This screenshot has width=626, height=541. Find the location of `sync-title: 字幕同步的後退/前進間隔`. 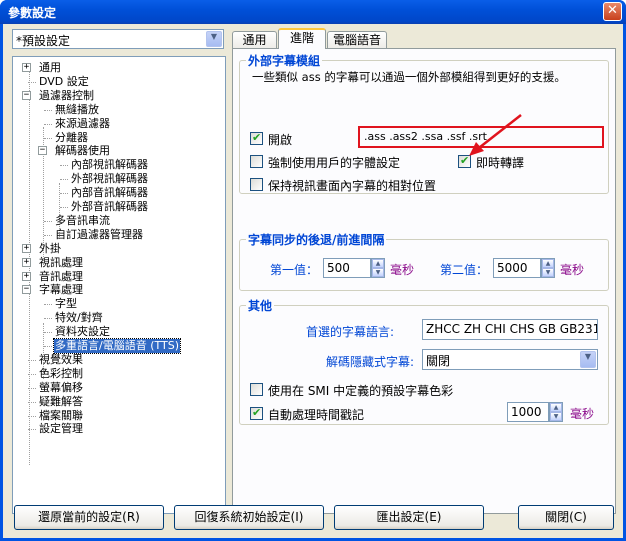

sync-title: 字幕同步的後退/前進間隔 is located at coordinates (316, 239).